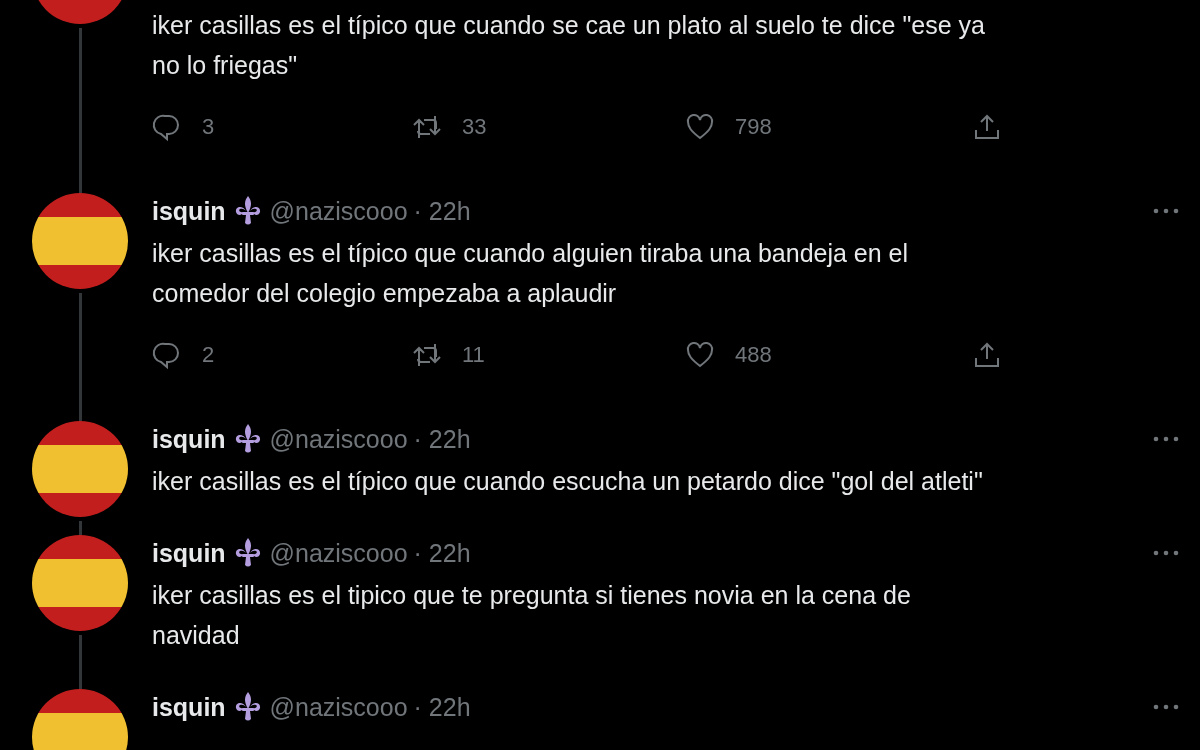 Image resolution: width=1200 pixels, height=750 pixels. I want to click on reply-count: 3, so click(208, 127).